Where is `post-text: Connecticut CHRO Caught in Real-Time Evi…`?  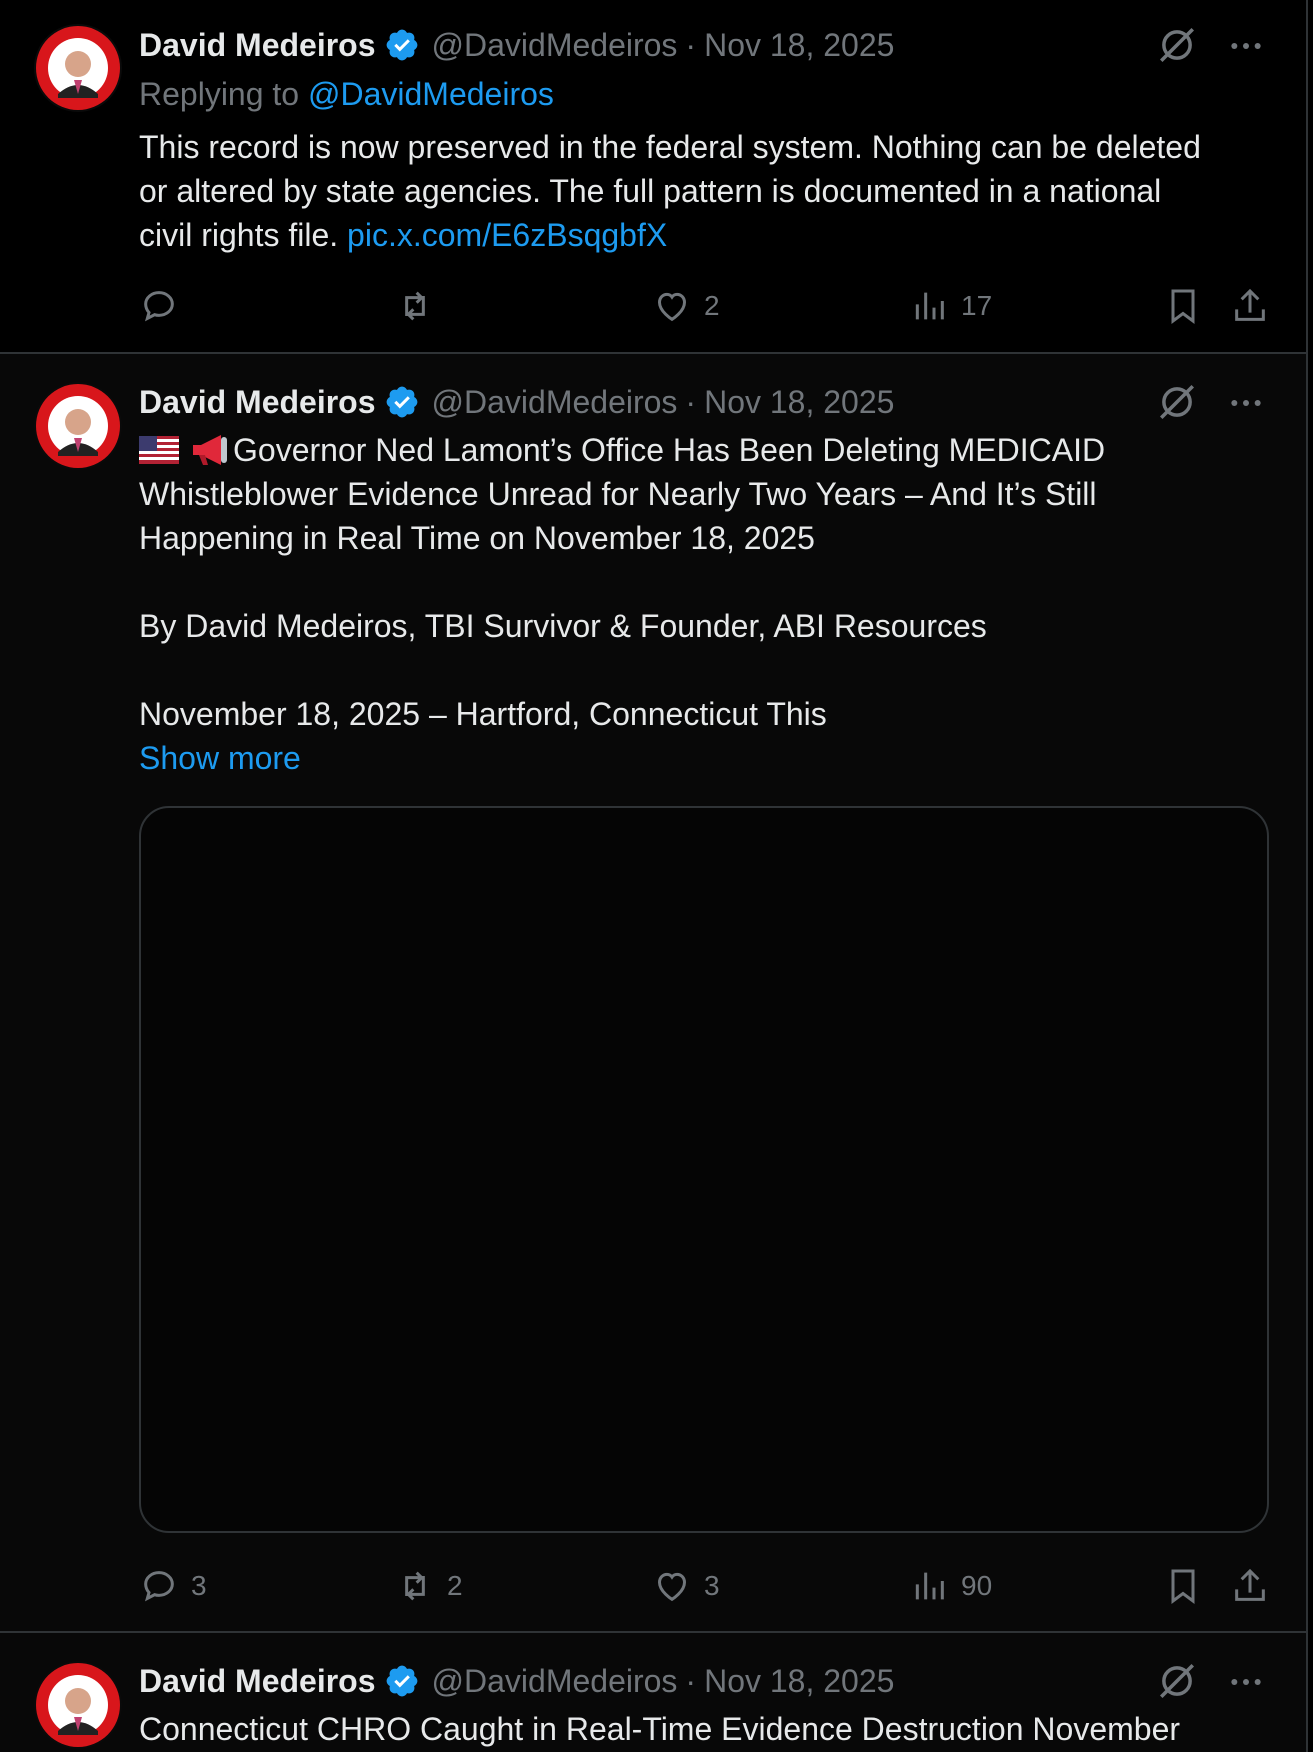
post-text: Connecticut CHRO Caught in Real-Time Evi… is located at coordinates (701, 1729).